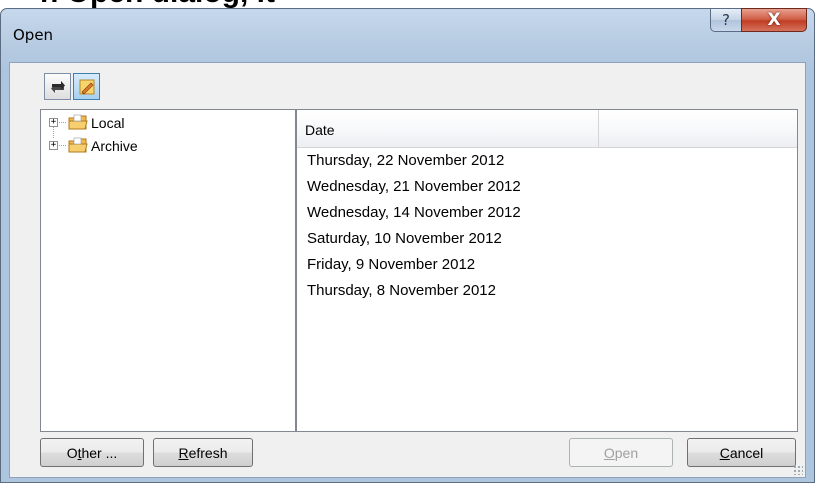 The image size is (815, 483). What do you see at coordinates (621, 452) in the screenshot?
I see `open-button: Open` at bounding box center [621, 452].